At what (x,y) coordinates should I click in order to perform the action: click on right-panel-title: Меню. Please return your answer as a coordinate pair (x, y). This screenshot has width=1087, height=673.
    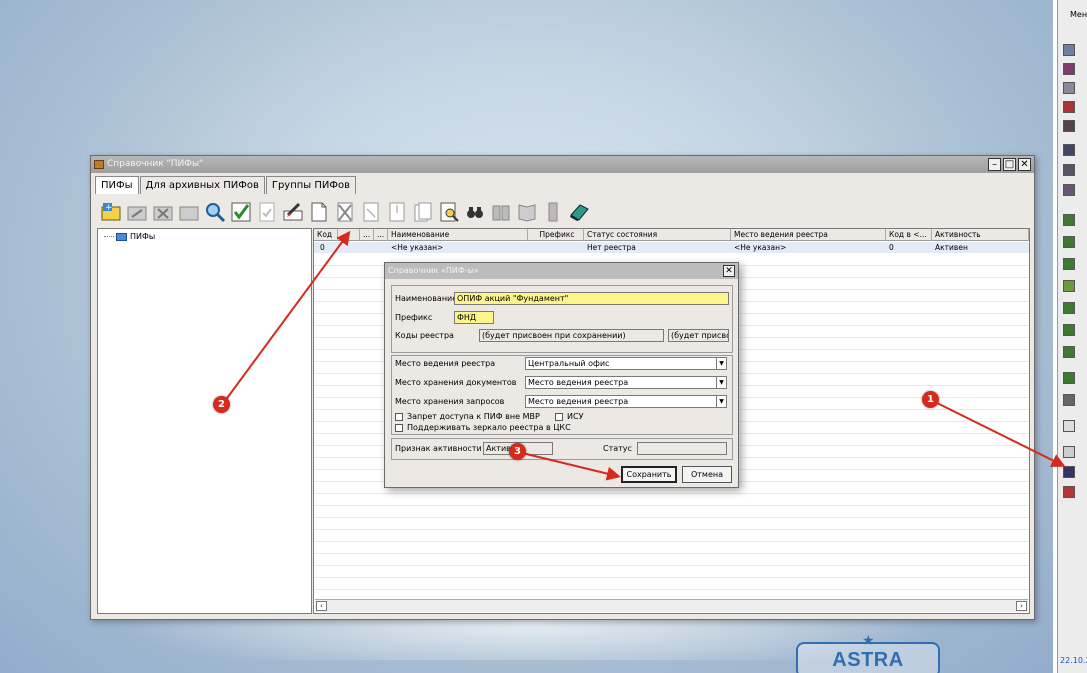
    Looking at the image, I should click on (1078, 14).